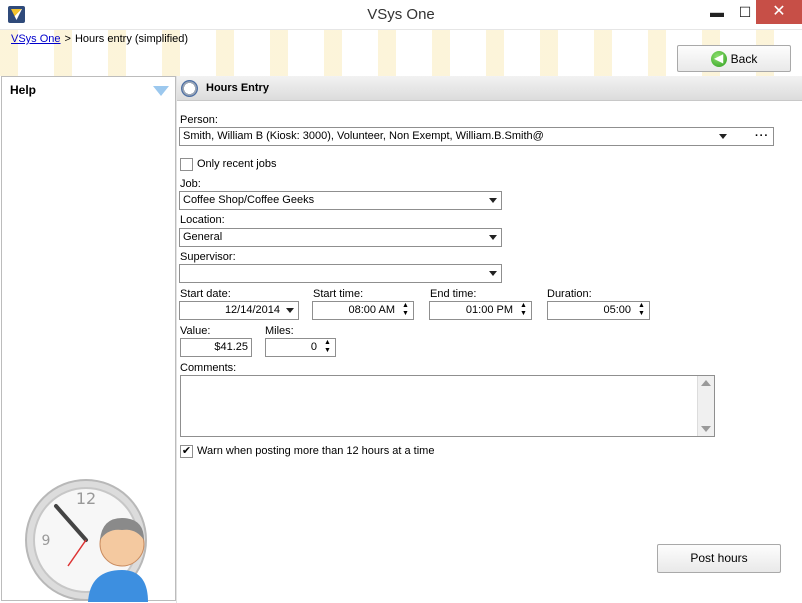 The image size is (802, 603). What do you see at coordinates (340, 237) in the screenshot?
I see `location-select: General` at bounding box center [340, 237].